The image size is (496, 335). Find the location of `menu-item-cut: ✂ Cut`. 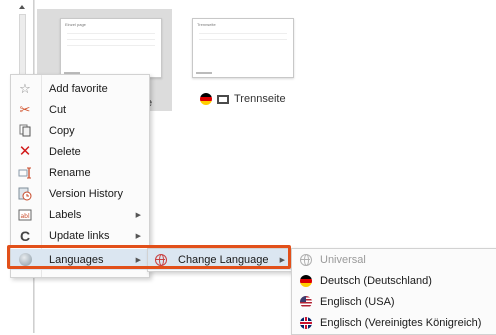

menu-item-cut: ✂ Cut is located at coordinates (80, 109).